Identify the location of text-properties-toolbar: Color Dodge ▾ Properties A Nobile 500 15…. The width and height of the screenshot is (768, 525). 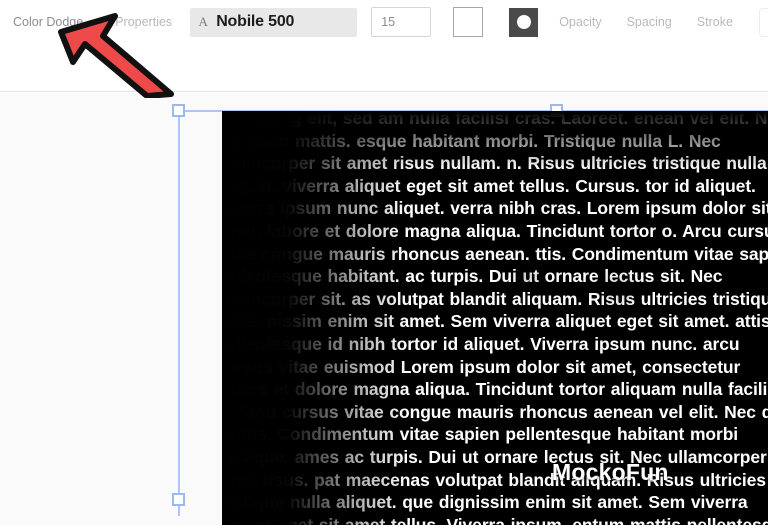
(384, 22).